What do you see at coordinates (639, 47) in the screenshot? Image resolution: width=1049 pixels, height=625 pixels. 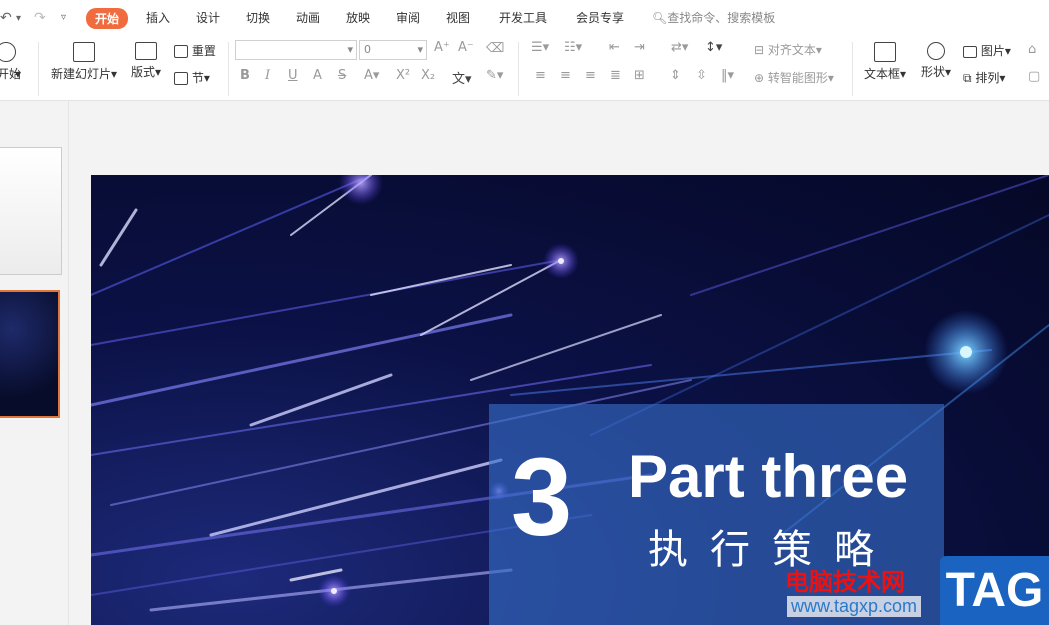 I see `increase-indent-icon: ⇥` at bounding box center [639, 47].